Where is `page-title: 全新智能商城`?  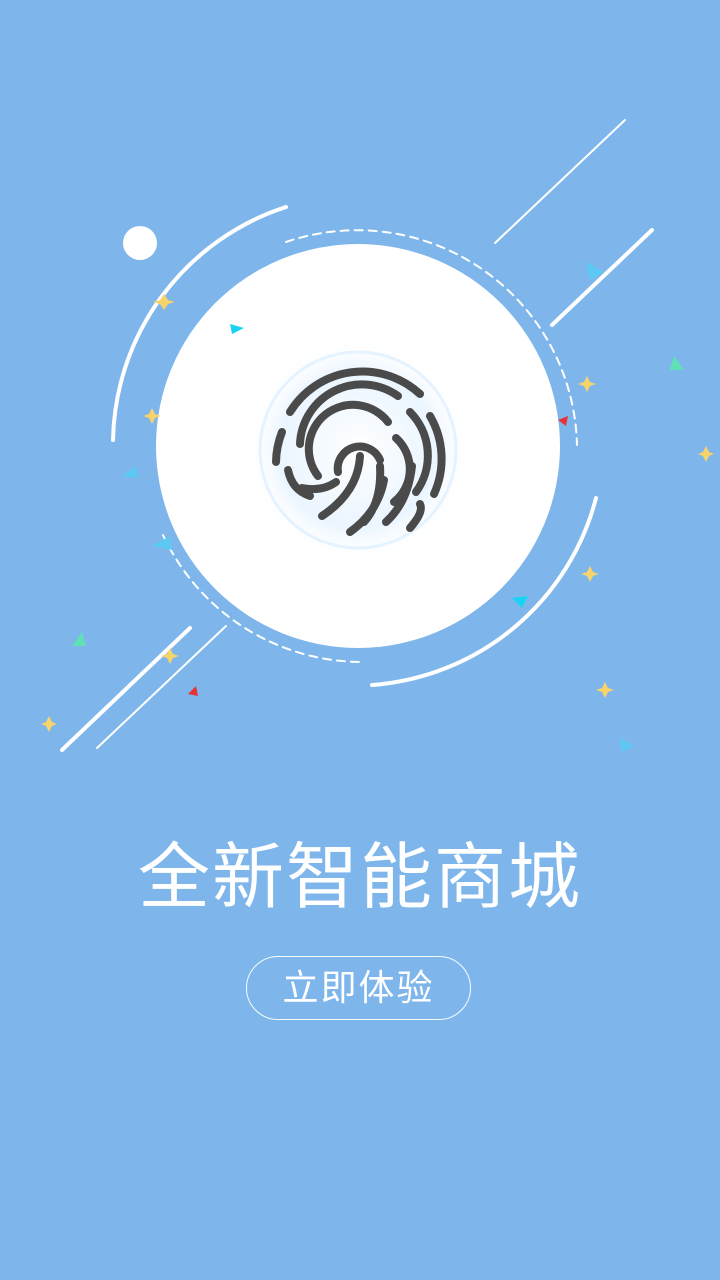
page-title: 全新智能商城 is located at coordinates (359, 877).